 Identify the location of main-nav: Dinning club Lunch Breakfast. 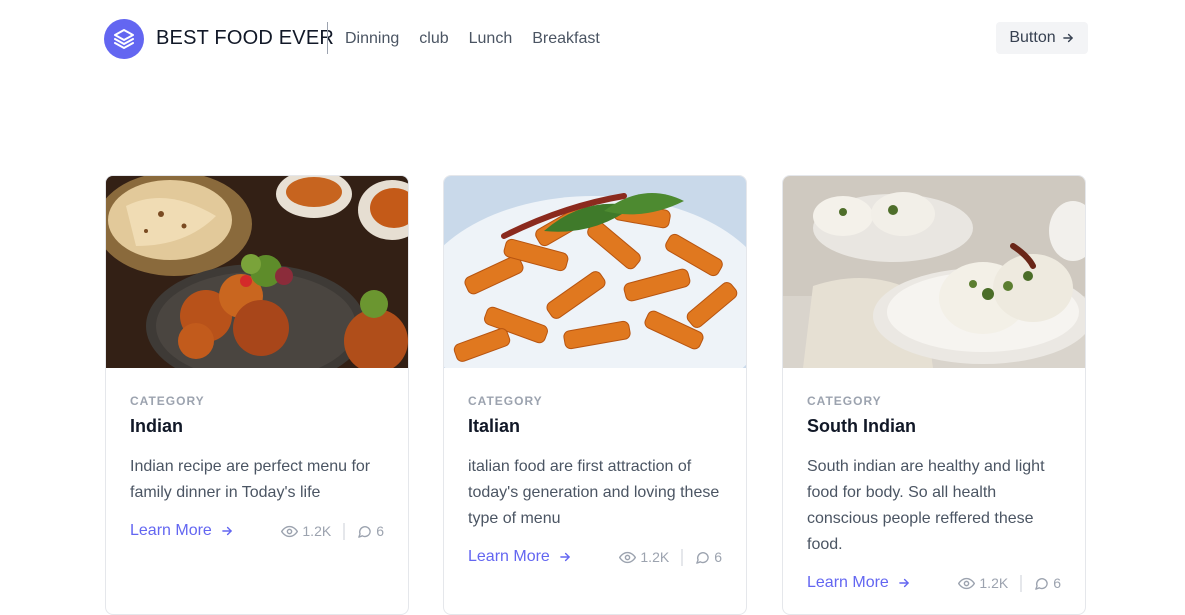
(472, 39).